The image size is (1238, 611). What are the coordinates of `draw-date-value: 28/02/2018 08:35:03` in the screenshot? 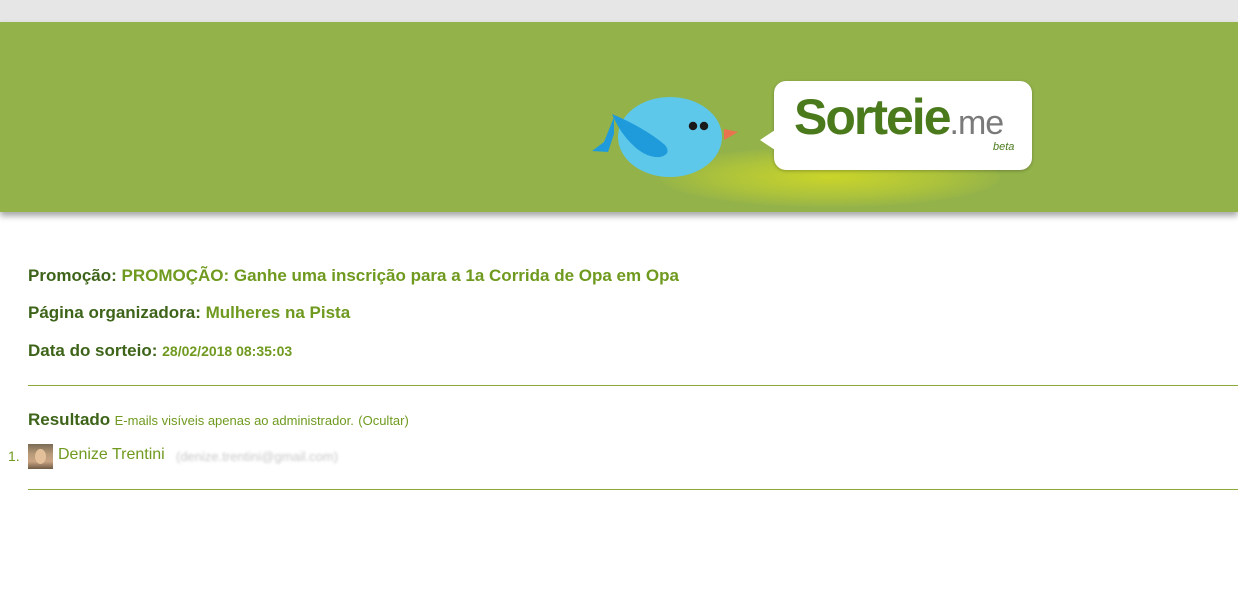 It's located at (227, 351).